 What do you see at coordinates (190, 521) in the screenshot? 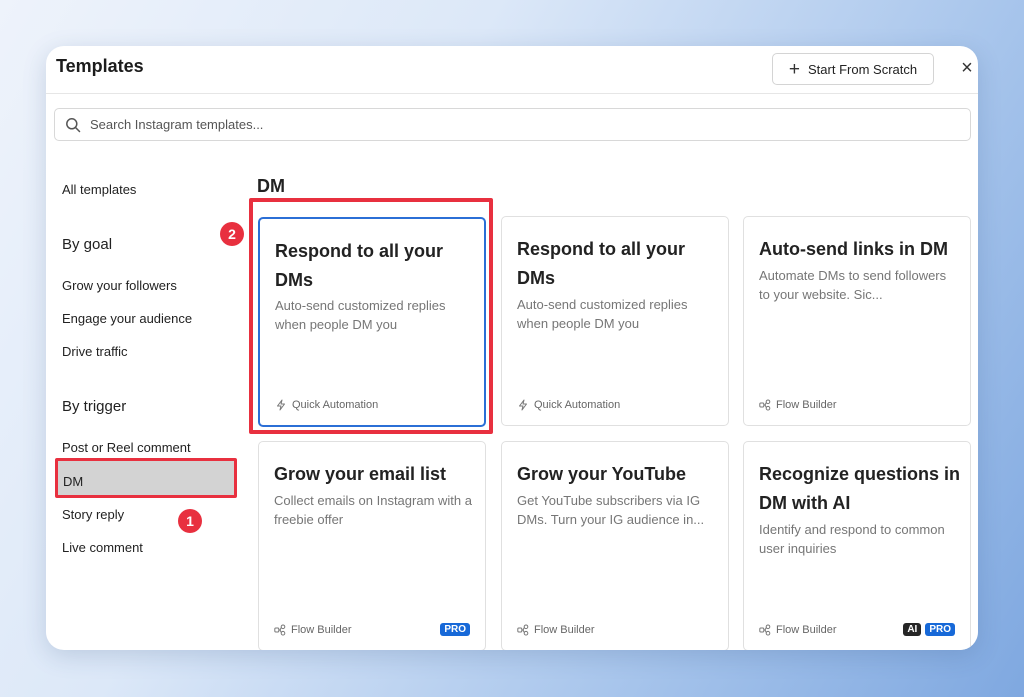
I see `step-1-marker: 1` at bounding box center [190, 521].